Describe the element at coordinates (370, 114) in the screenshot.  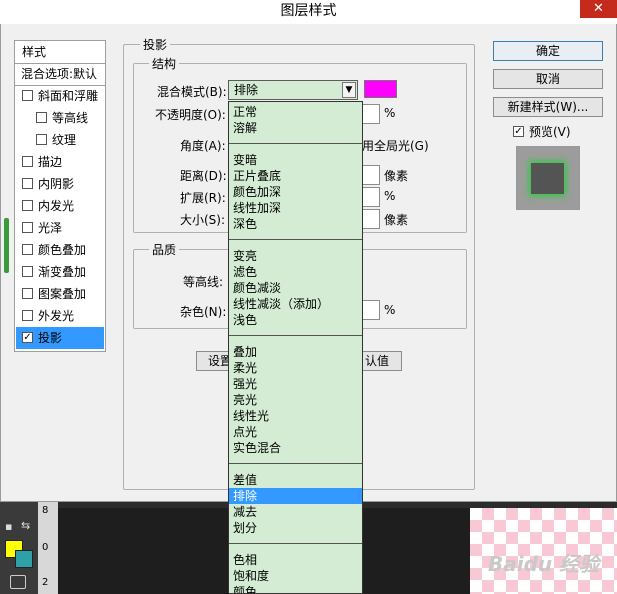
I see `opacity-field` at that location.